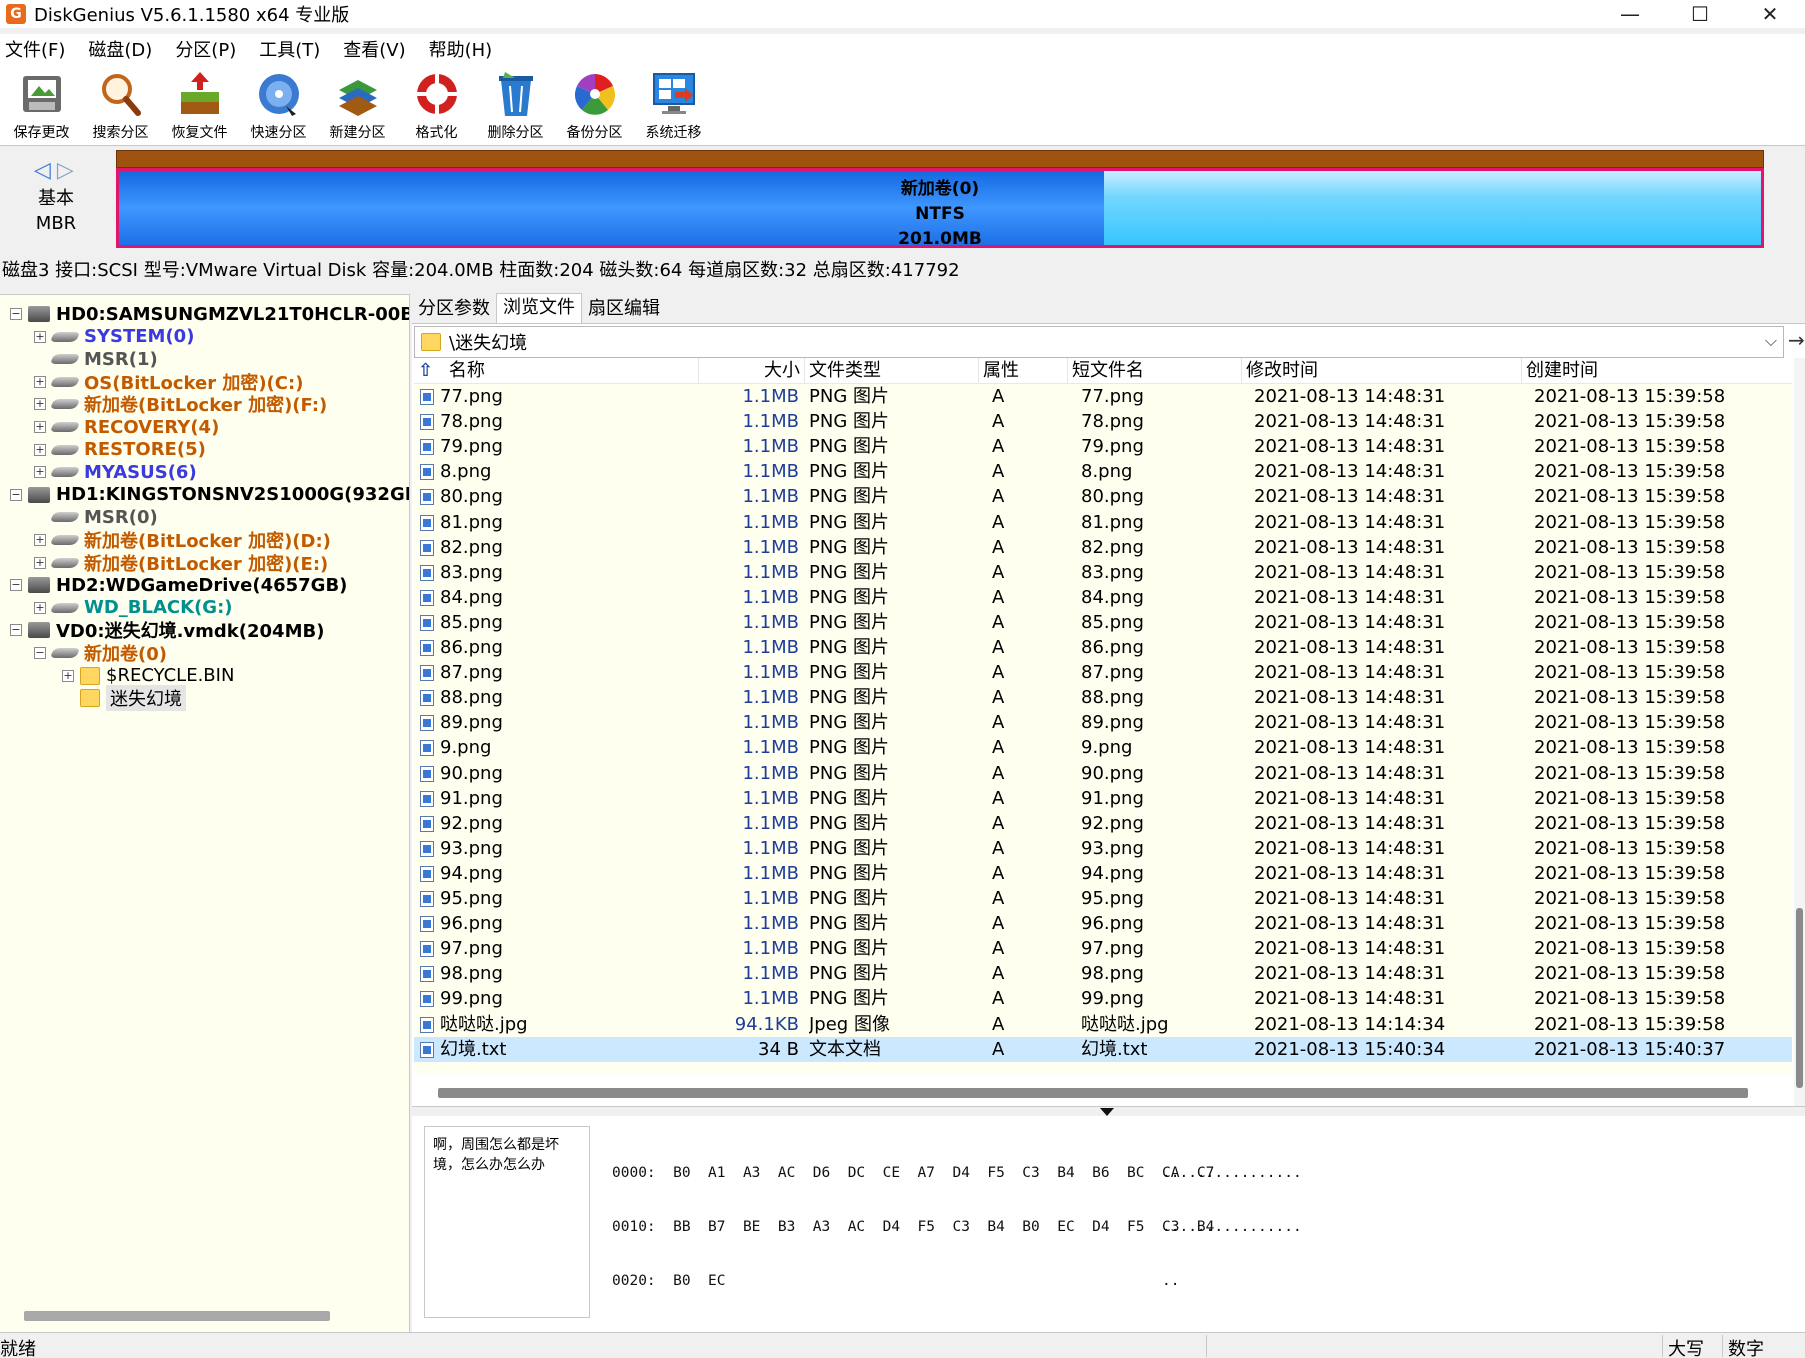 This screenshot has width=1805, height=1358. Describe the element at coordinates (556, 371) in the screenshot. I see `column-name: ⇧ 名称` at that location.